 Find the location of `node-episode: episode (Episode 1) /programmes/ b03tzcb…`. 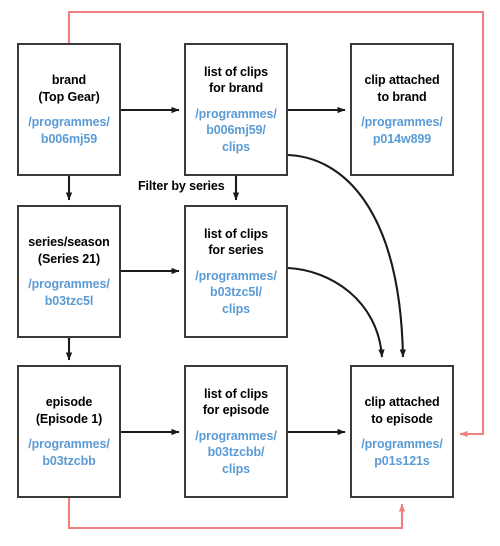

node-episode: episode (Episode 1) /programmes/ b03tzcb… is located at coordinates (69, 431).